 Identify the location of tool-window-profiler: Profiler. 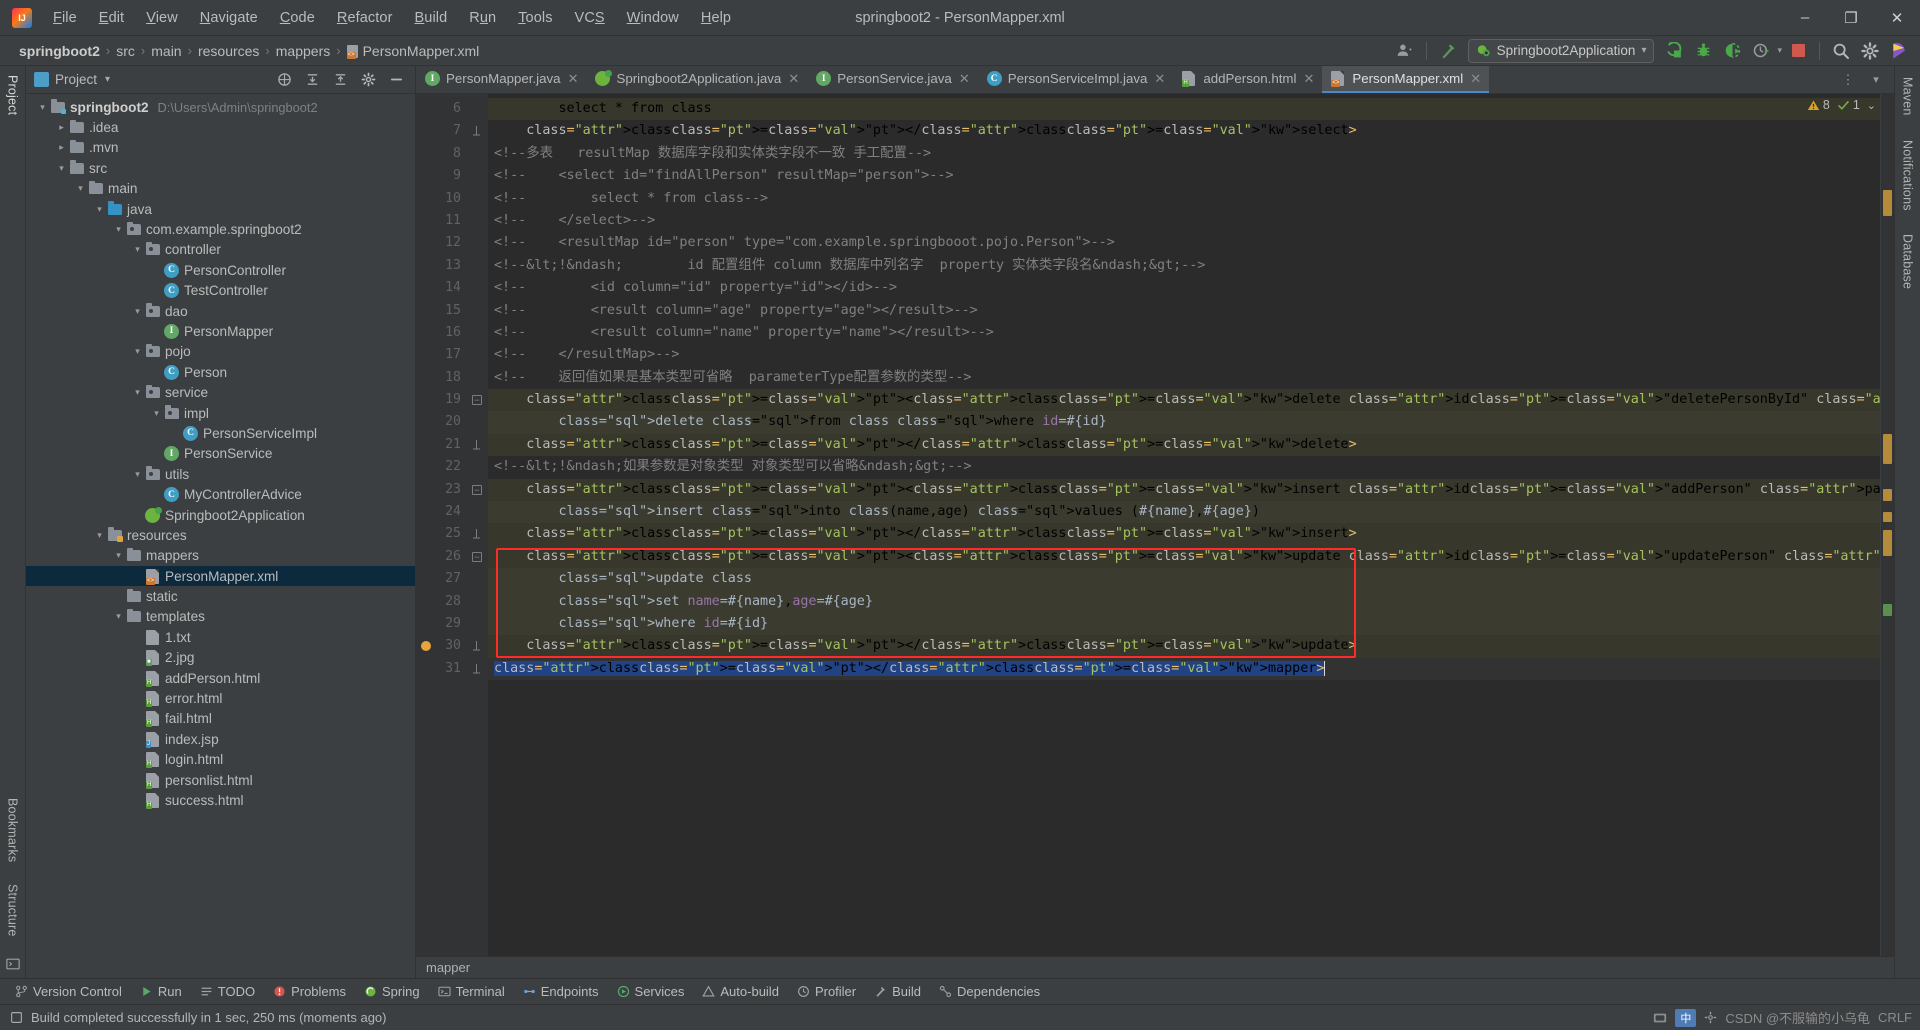
(826, 991).